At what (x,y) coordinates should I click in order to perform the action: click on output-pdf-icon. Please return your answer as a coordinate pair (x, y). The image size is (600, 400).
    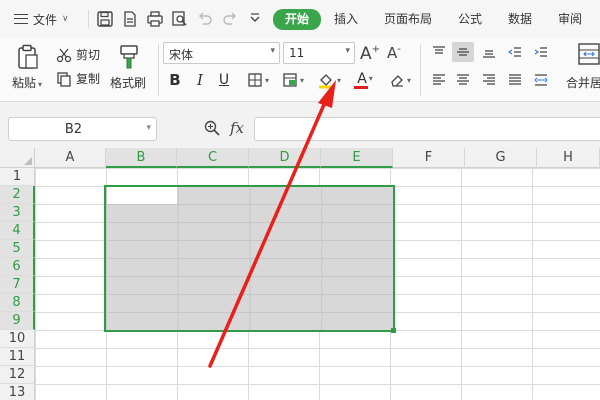
    Looking at the image, I should click on (130, 19).